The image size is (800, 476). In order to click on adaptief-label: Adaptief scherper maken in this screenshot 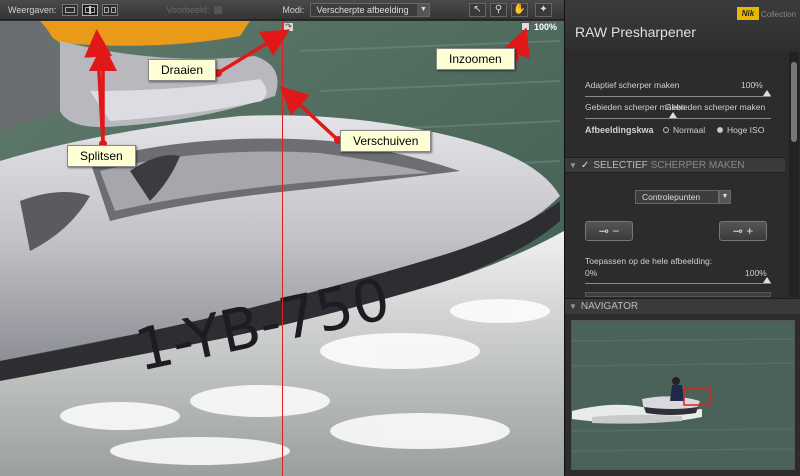, I will do `click(632, 85)`.